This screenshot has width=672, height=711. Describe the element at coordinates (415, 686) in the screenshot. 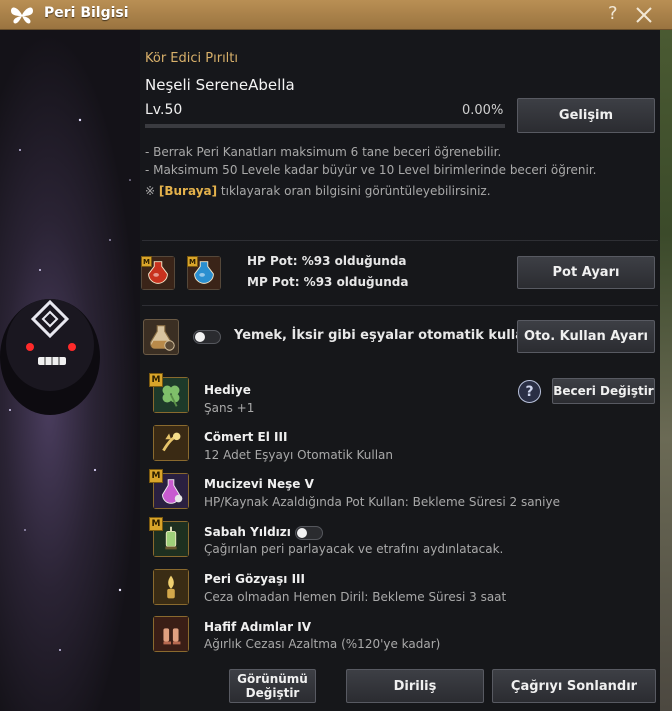

I see `revive-button: Diriliş` at that location.